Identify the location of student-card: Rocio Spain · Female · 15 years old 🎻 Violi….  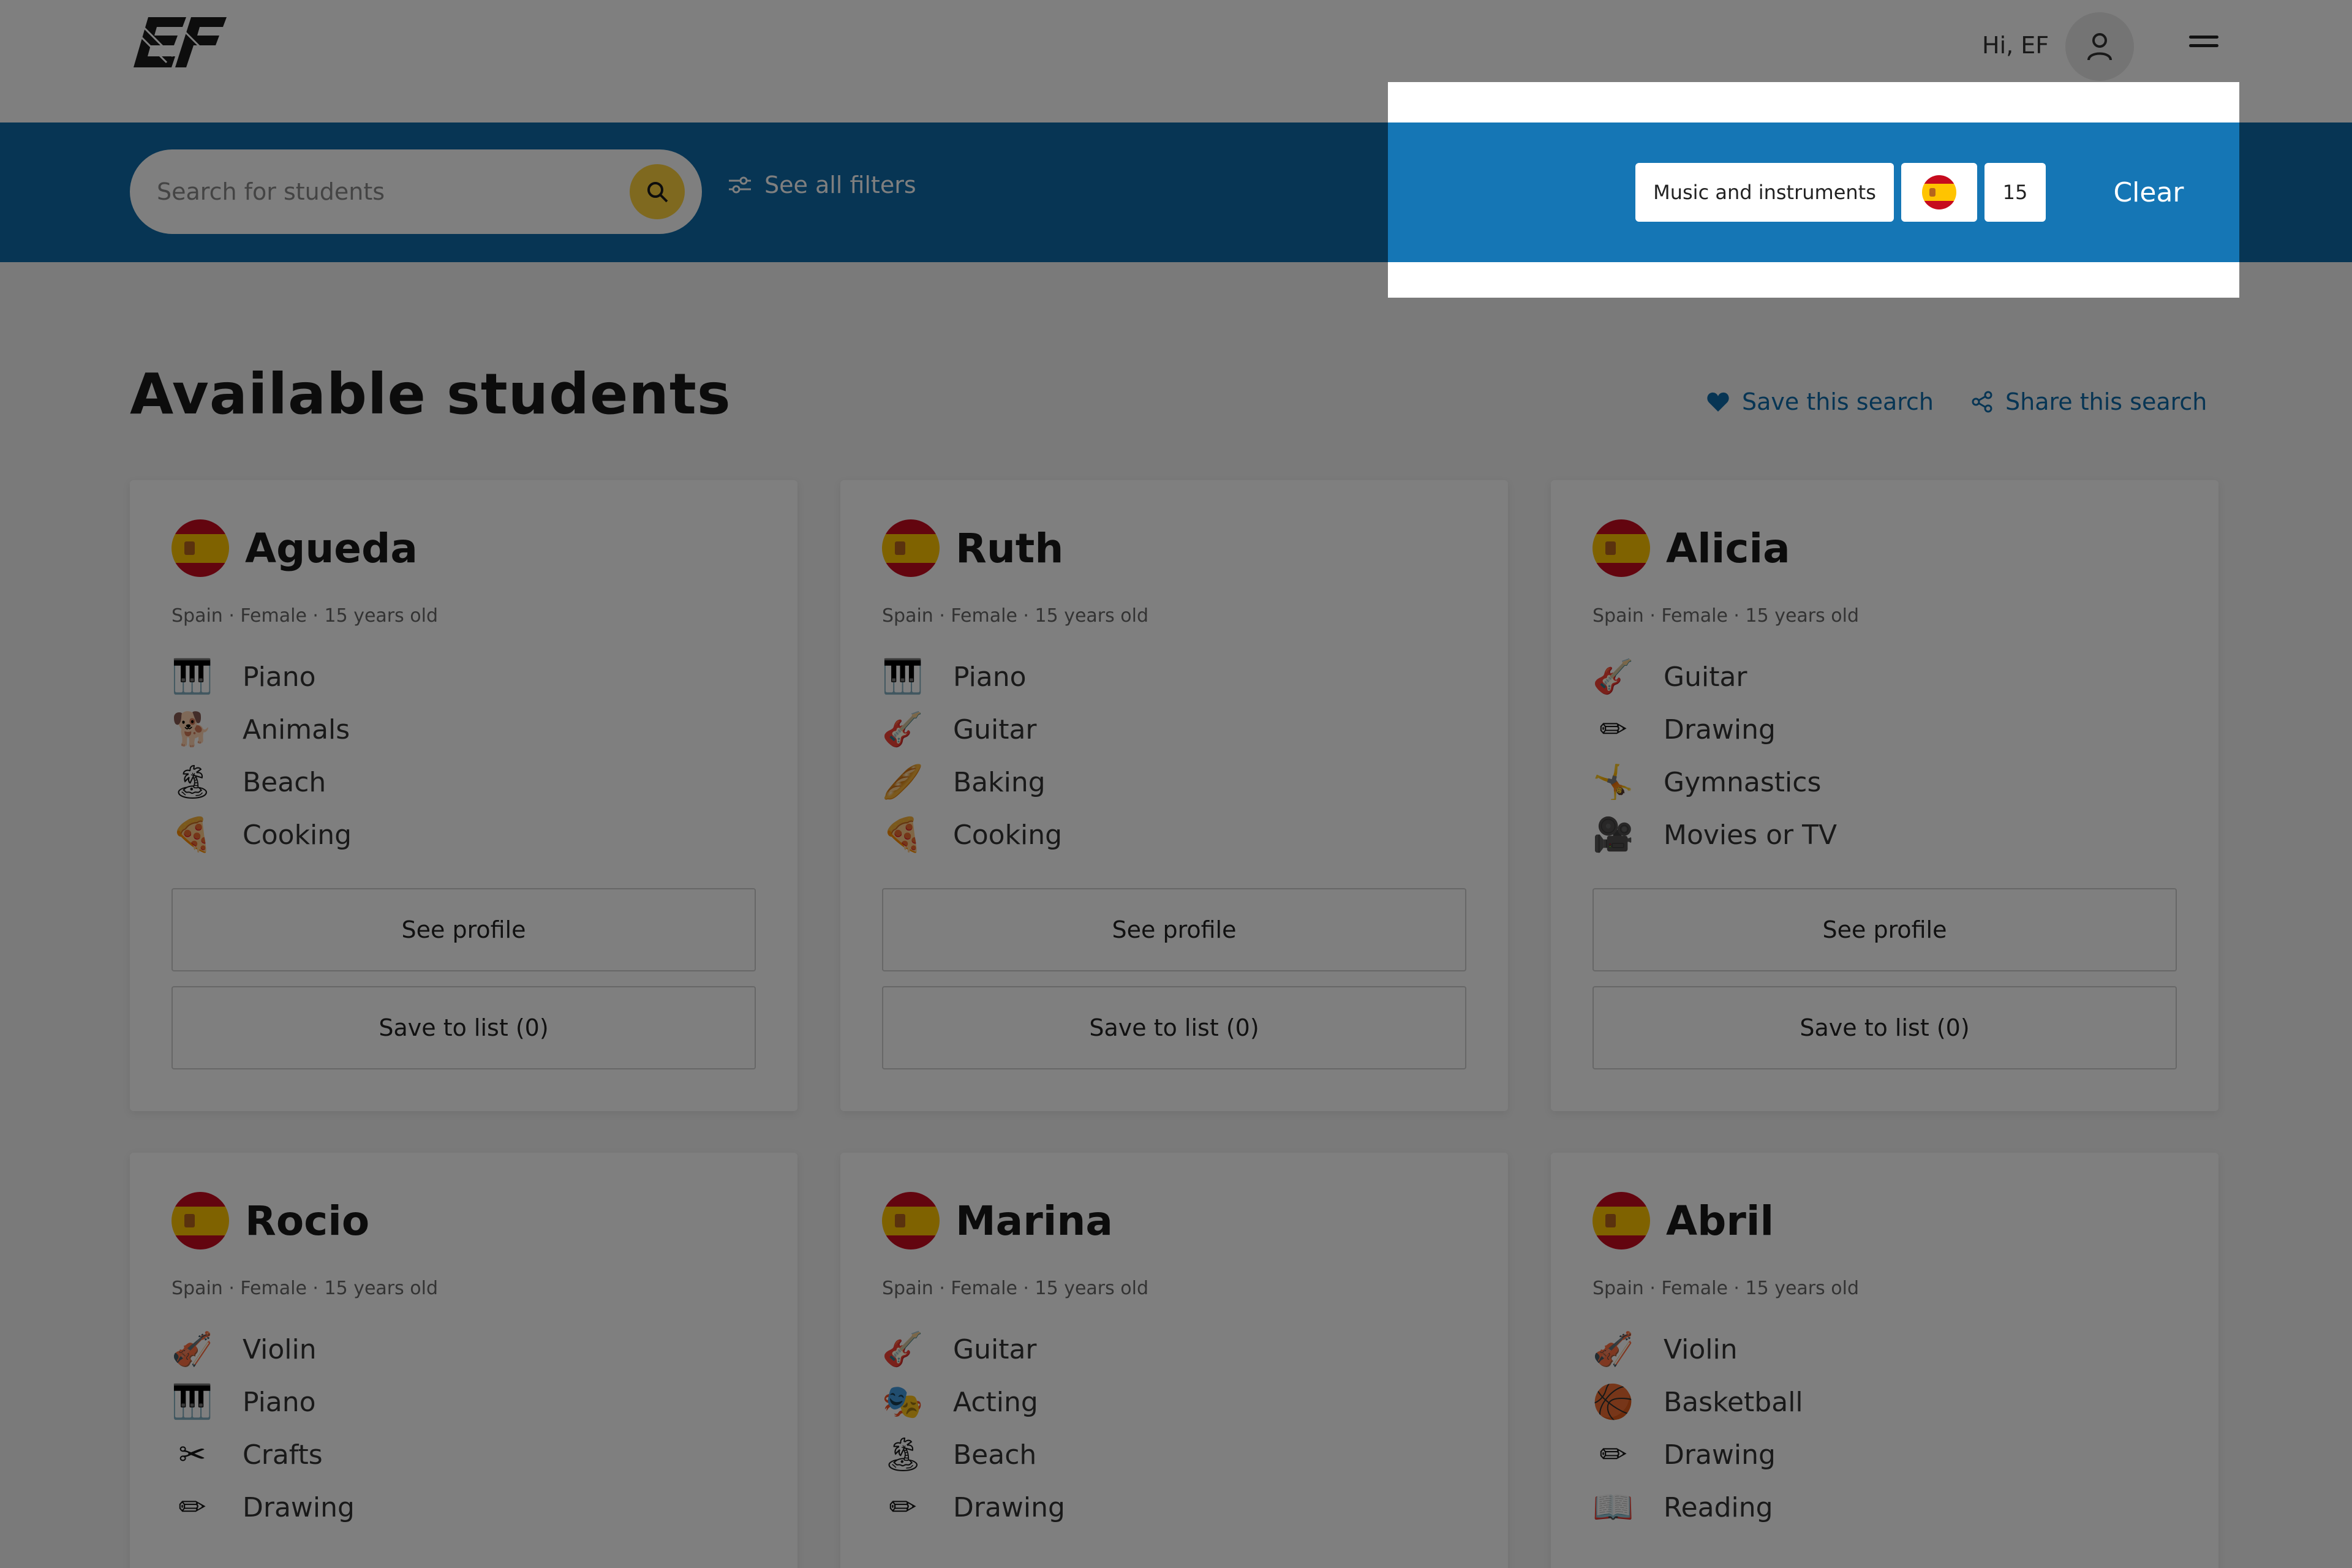
(464, 1361).